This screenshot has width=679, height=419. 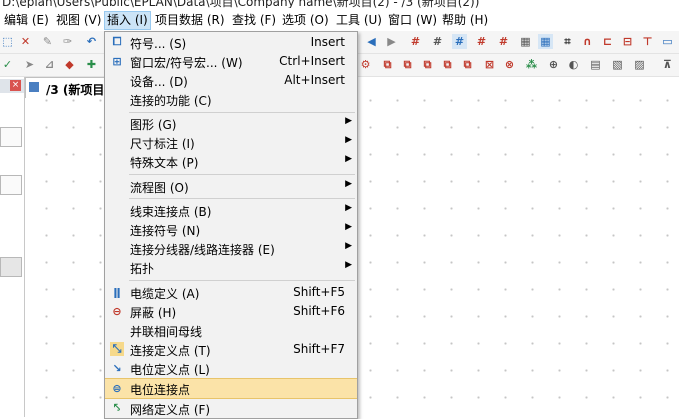 I want to click on menu-item-dimension: 尺寸标注 (I) ▶, so click(x=231, y=142).